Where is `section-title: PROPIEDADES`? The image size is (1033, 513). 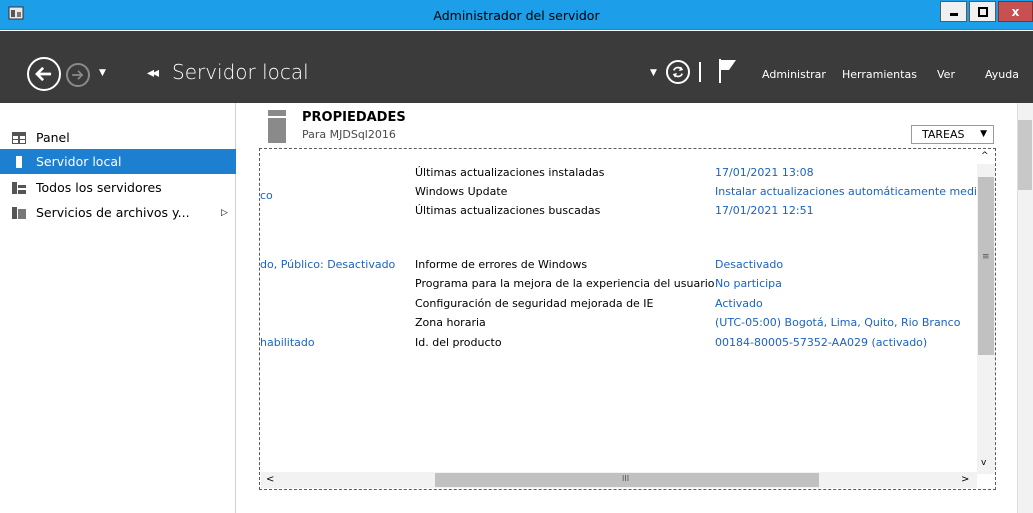 section-title: PROPIEDADES is located at coordinates (354, 117).